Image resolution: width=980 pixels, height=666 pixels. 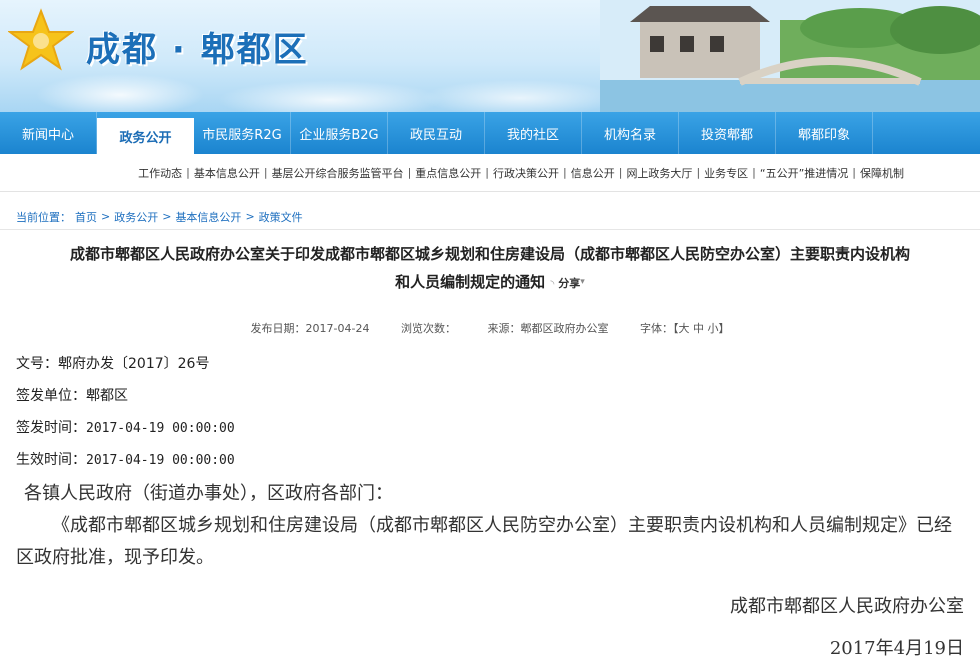 I want to click on subnav-item: 保障机制, so click(x=882, y=173).